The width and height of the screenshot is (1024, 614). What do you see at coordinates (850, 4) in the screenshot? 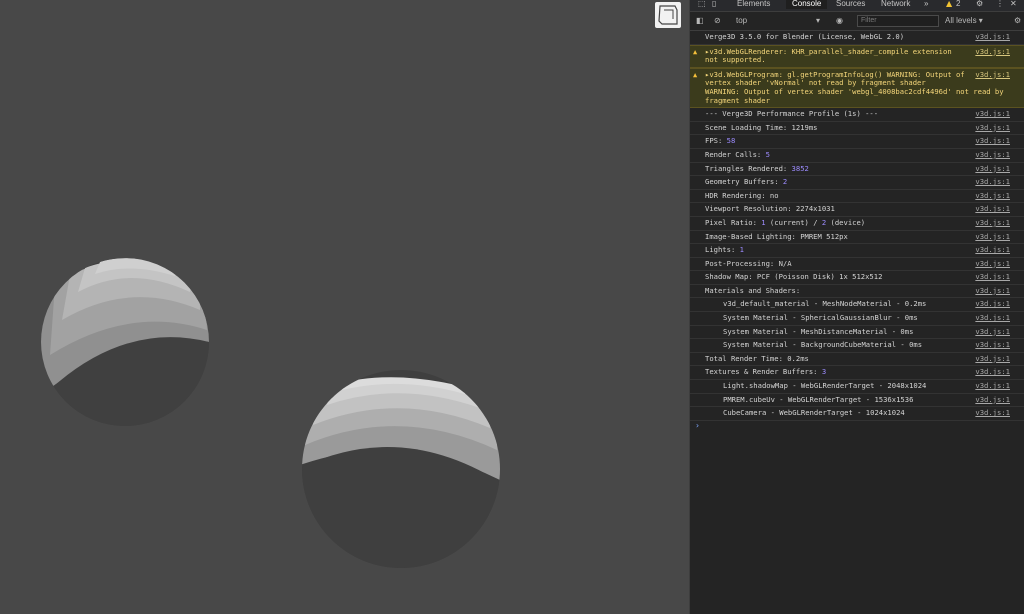
I see `tab-sources: Sources` at bounding box center [850, 4].